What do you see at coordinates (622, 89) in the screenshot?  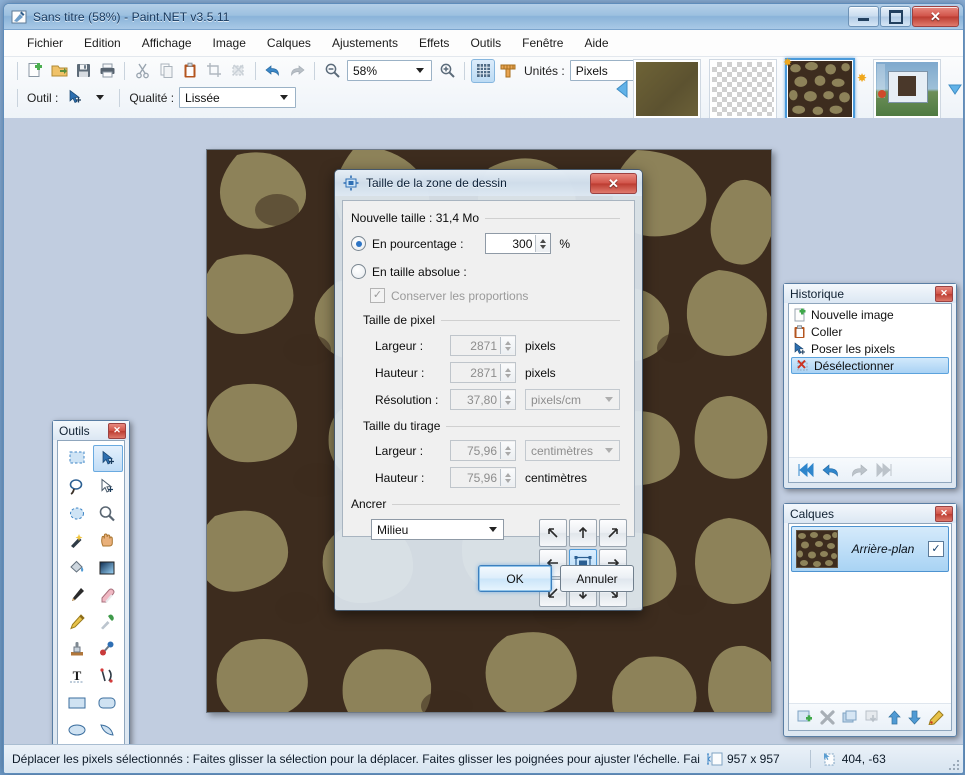 I see `scroll-left-icon` at bounding box center [622, 89].